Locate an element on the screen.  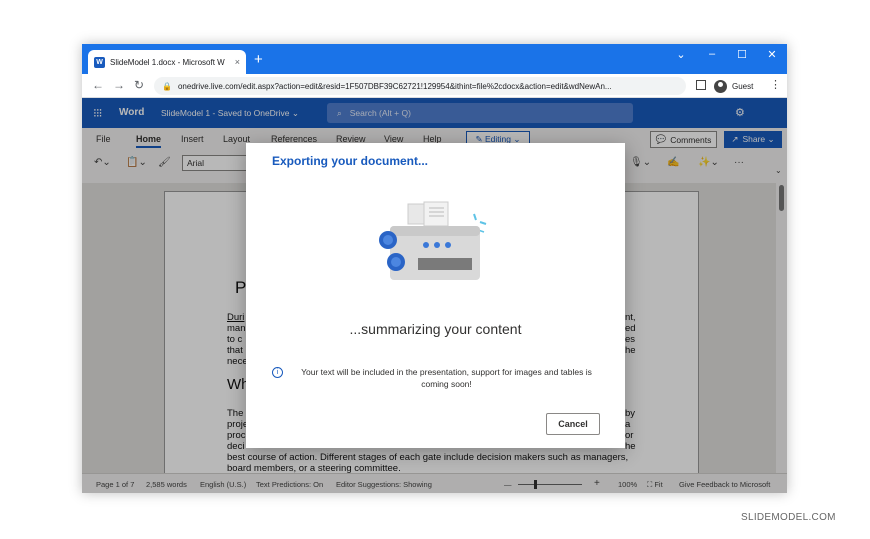
tab-title: SlideModel 1.docx - Microsoft W is located at coordinates (167, 62).